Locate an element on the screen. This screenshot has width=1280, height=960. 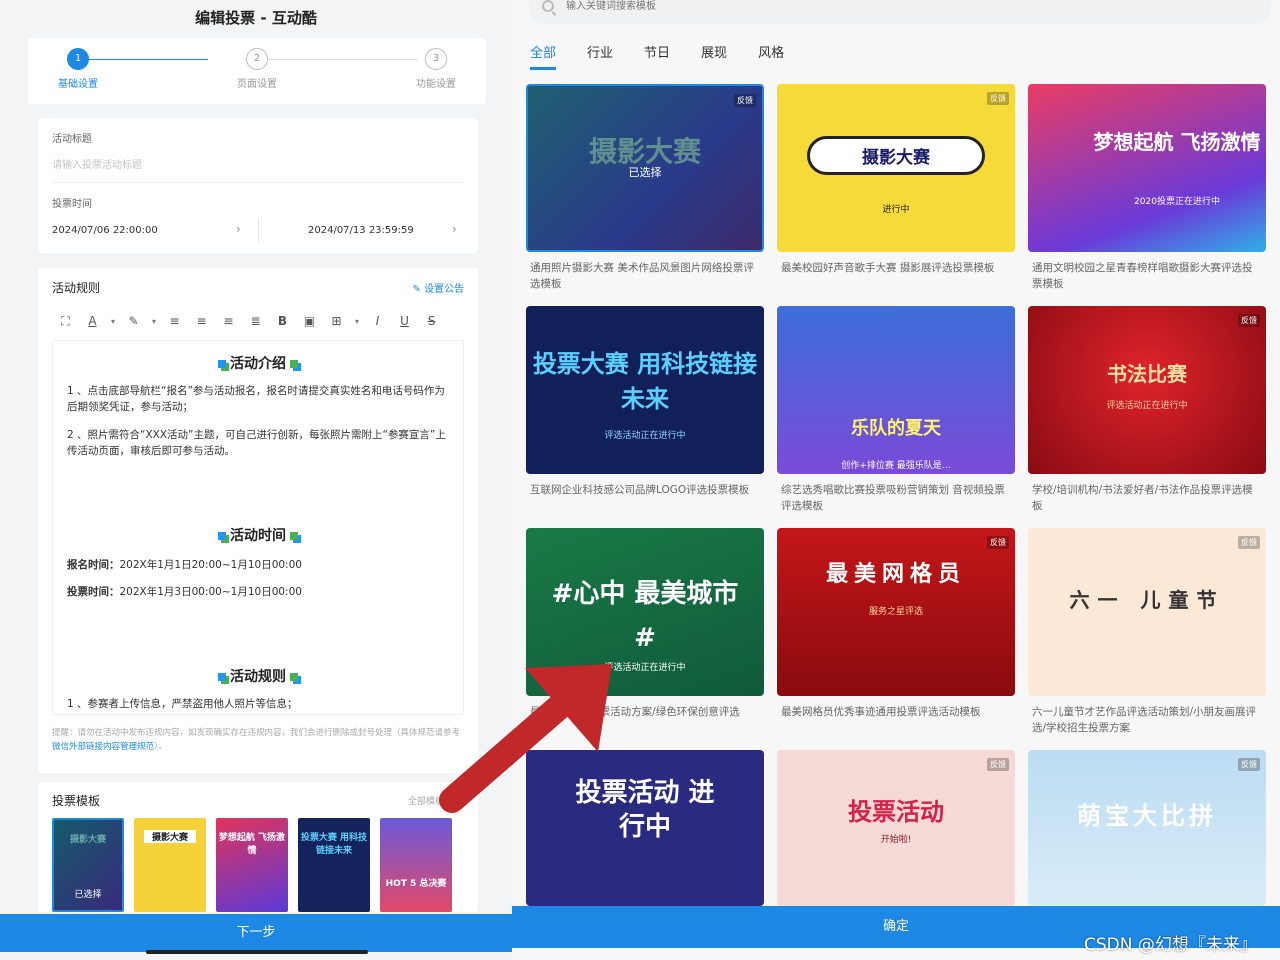
card-title: 梦想起航 飞扬激情 is located at coordinates (1177, 142).